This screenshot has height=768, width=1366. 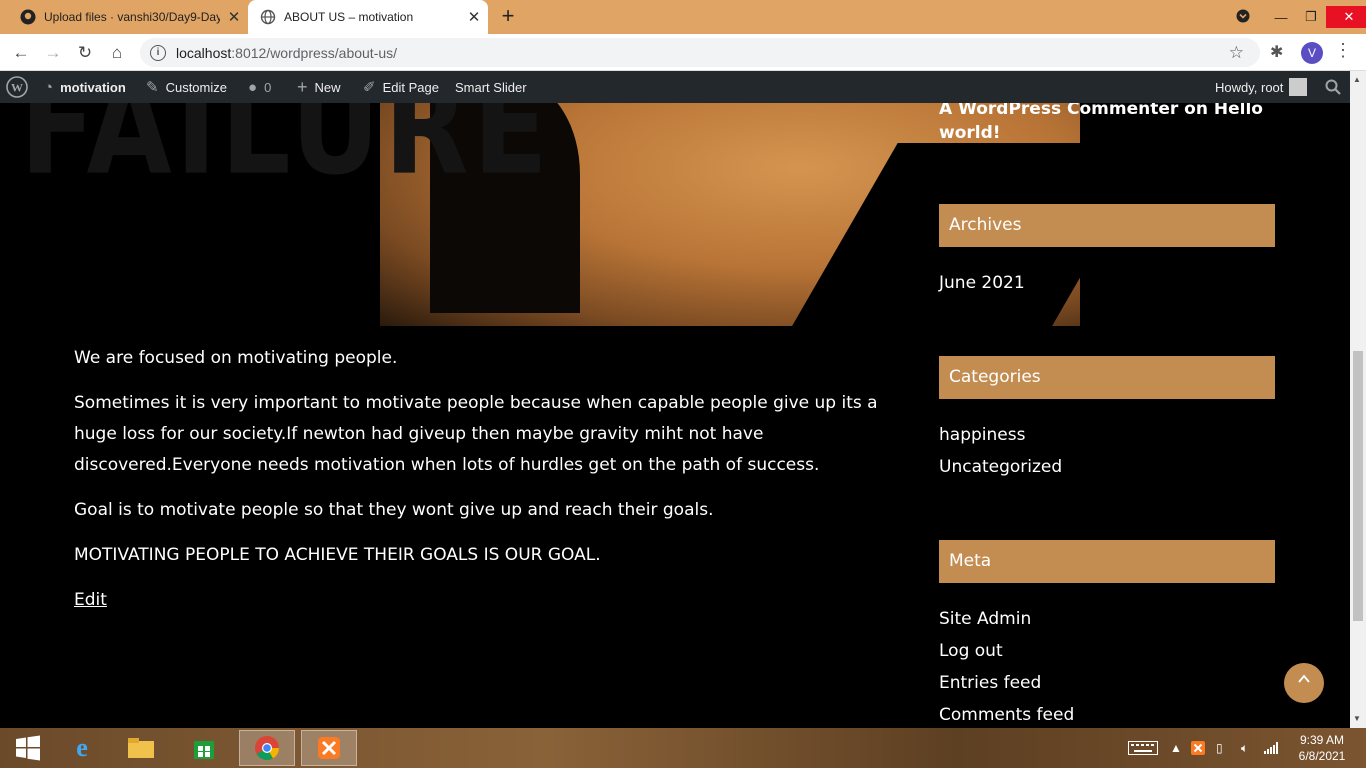 I want to click on site-info-icon: i, so click(x=158, y=52).